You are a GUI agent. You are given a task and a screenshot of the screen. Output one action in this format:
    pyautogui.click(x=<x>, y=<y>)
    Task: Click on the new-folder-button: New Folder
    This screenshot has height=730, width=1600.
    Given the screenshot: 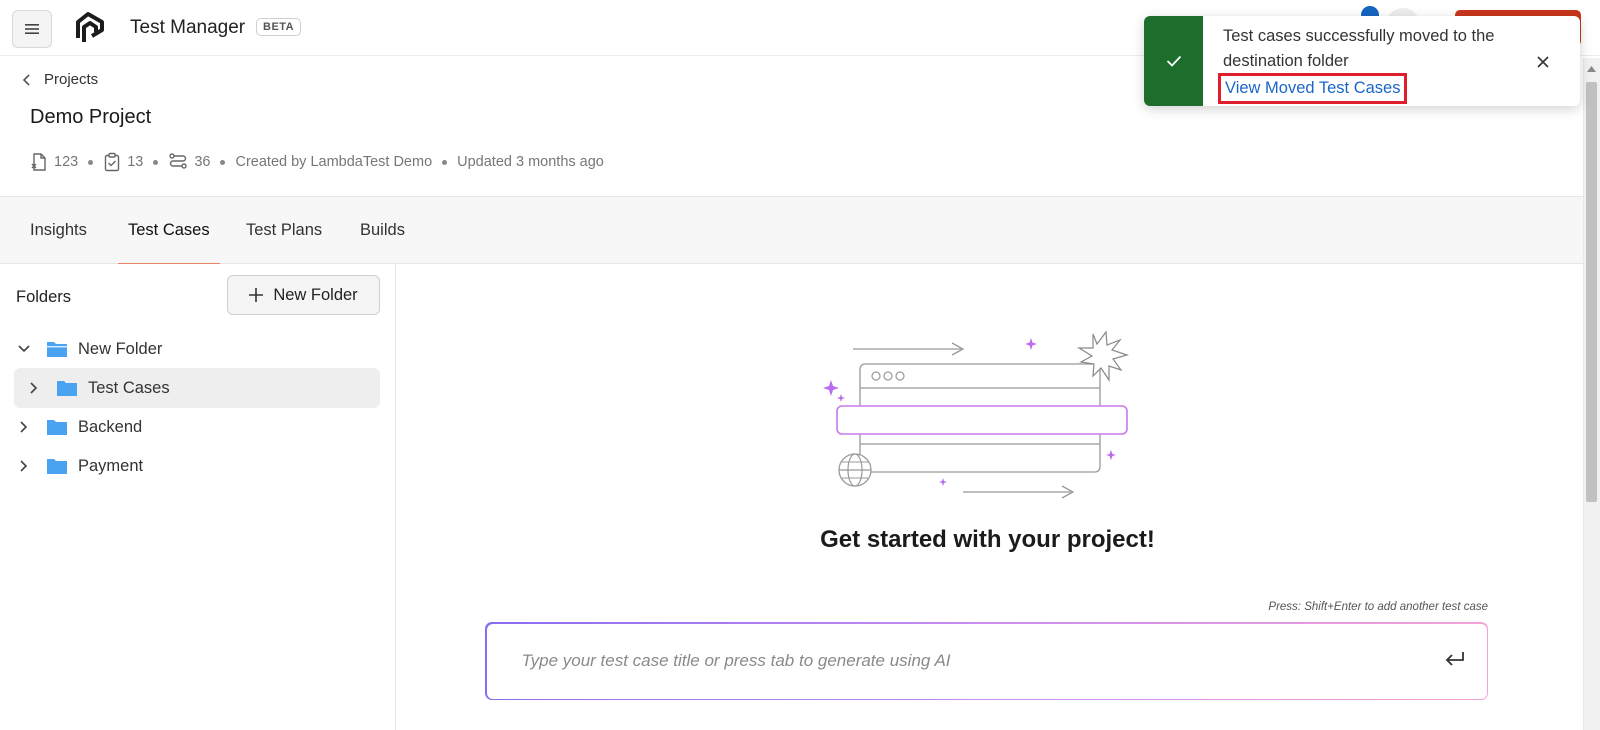 What is the action you would take?
    pyautogui.click(x=303, y=295)
    